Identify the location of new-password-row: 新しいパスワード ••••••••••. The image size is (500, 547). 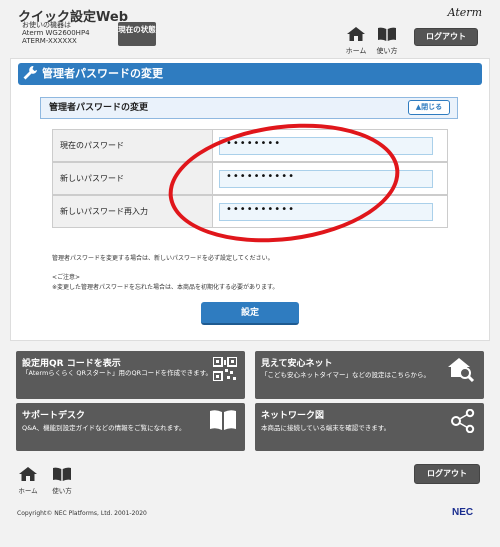
(250, 178).